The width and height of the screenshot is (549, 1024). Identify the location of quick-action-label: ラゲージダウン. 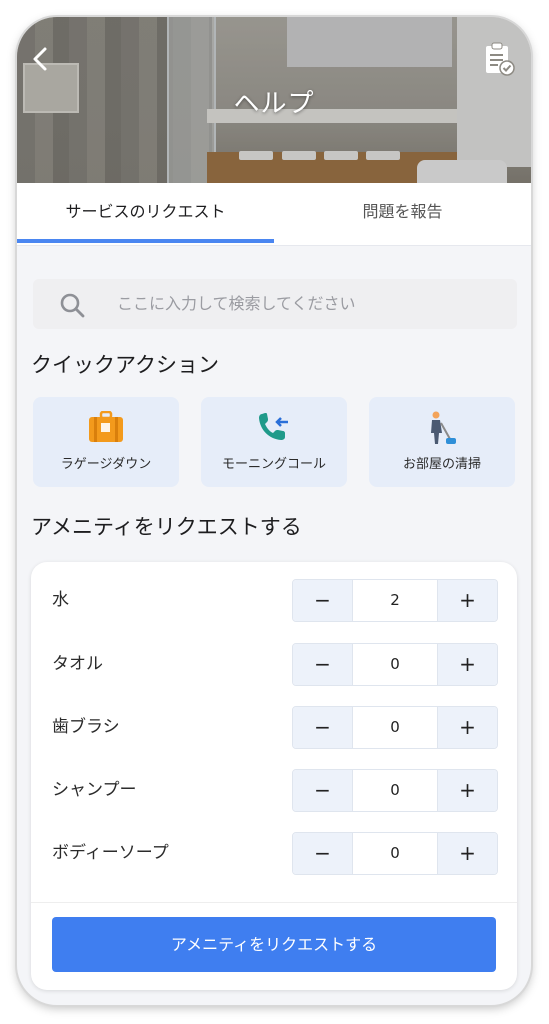
(106, 464).